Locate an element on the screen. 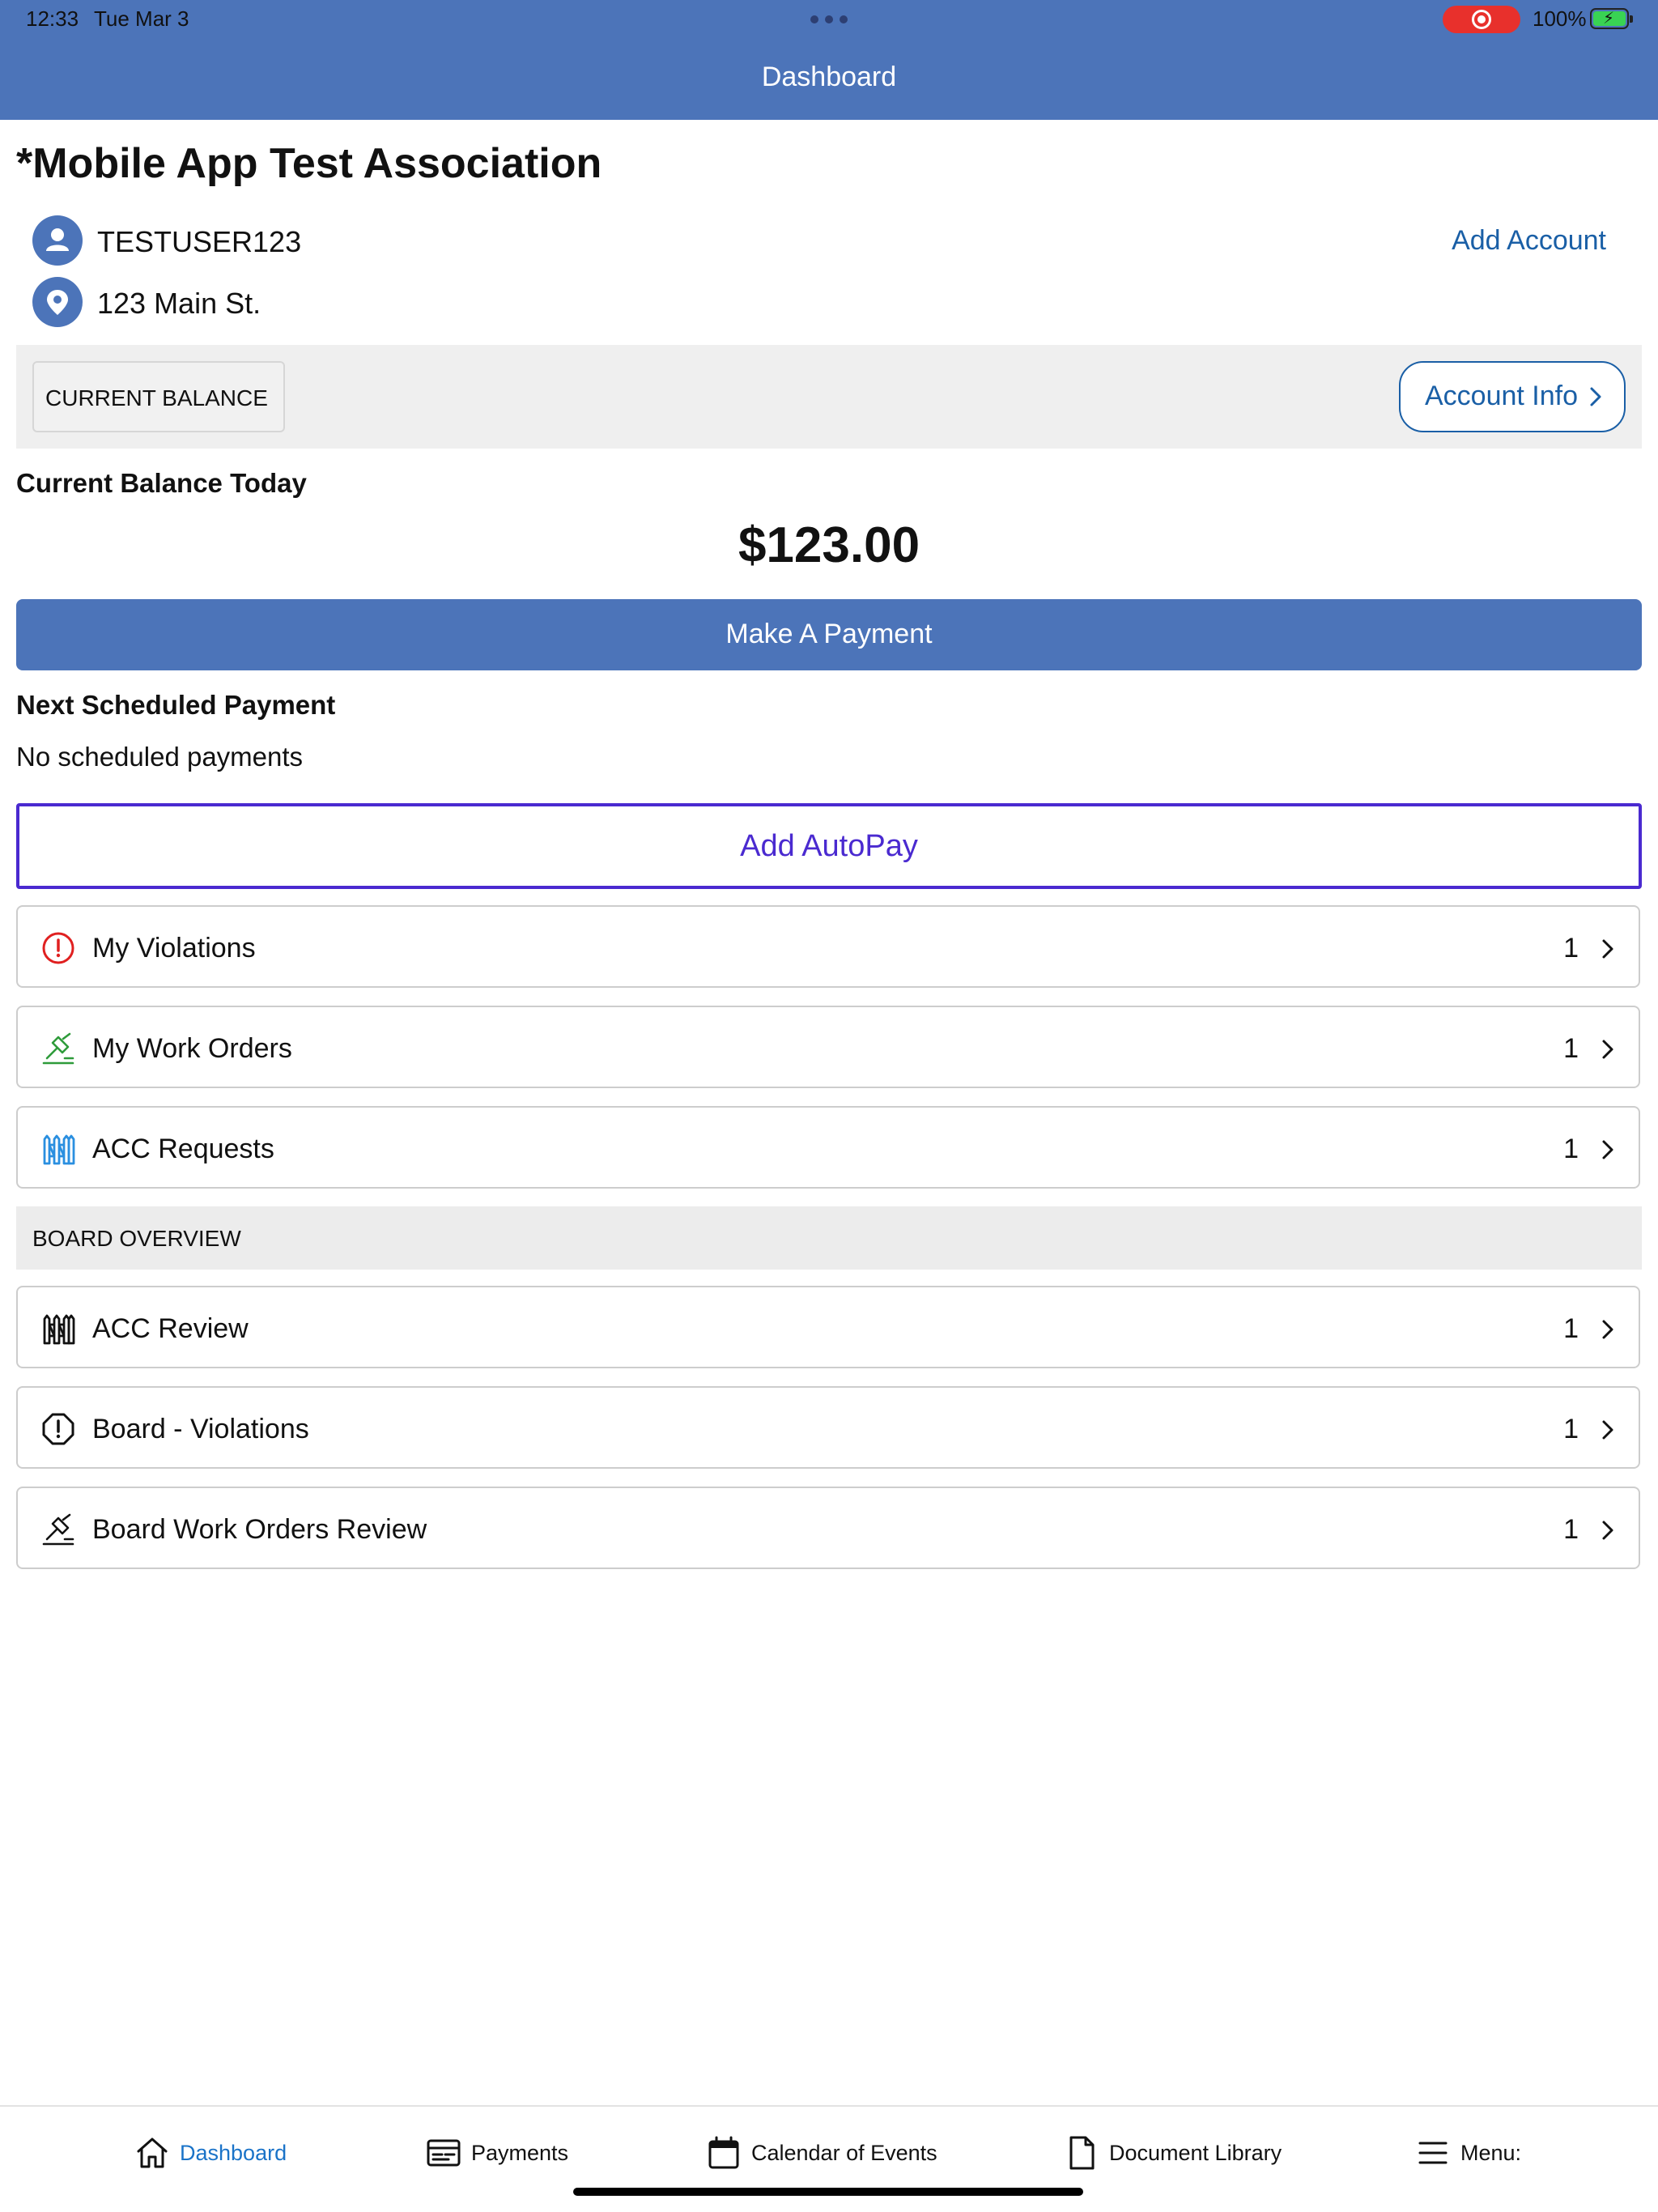 The width and height of the screenshot is (1658, 2212). top-bar: 12:33 Tue Mar 3 100% Dashboard is located at coordinates (829, 60).